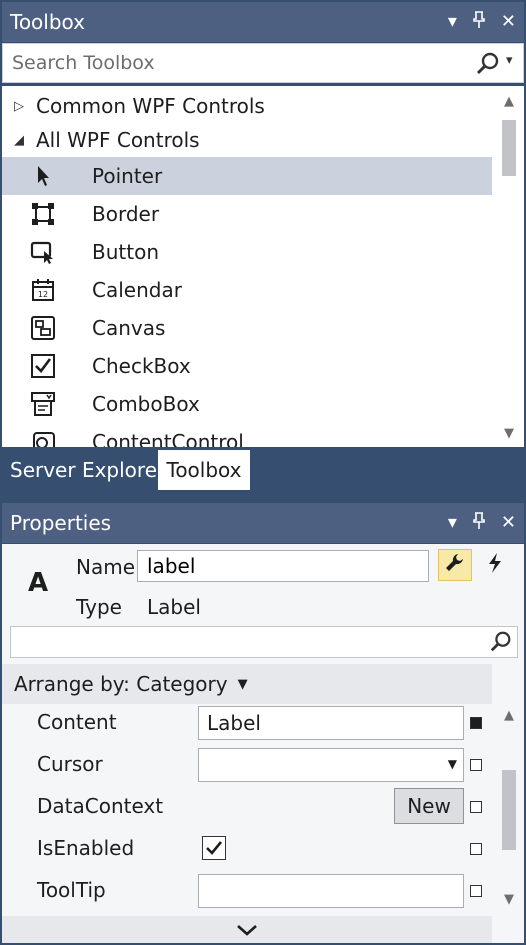 Image resolution: width=526 pixels, height=945 pixels. I want to click on toolbox-item-label: Calendar, so click(137, 290).